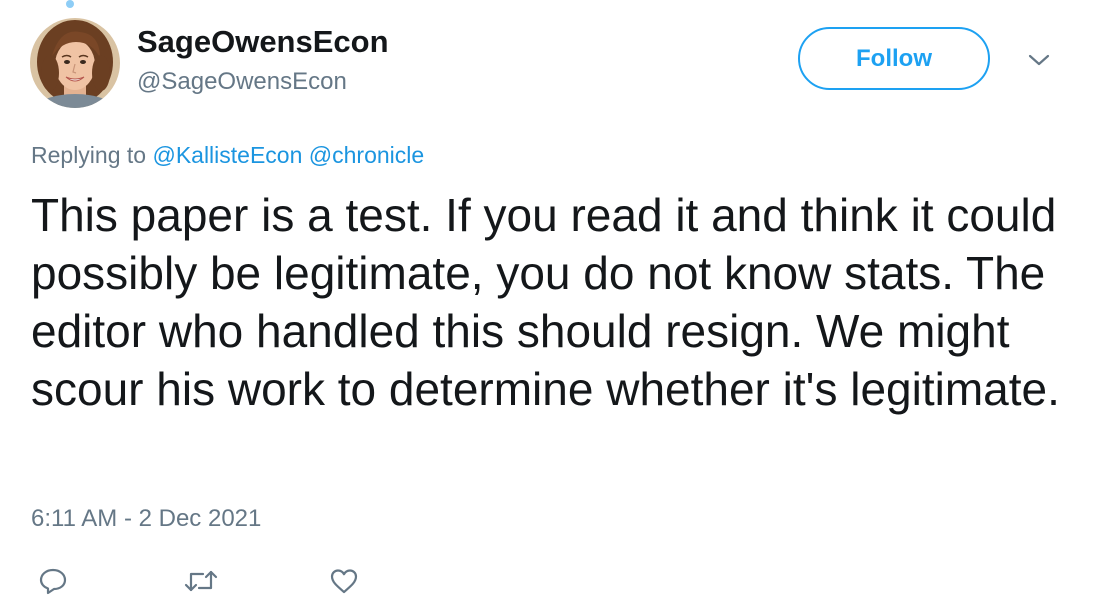 The width and height of the screenshot is (1113, 609). What do you see at coordinates (146, 519) in the screenshot?
I see `tweet-timestamp: 6:11 AM - 2 Dec 2021` at bounding box center [146, 519].